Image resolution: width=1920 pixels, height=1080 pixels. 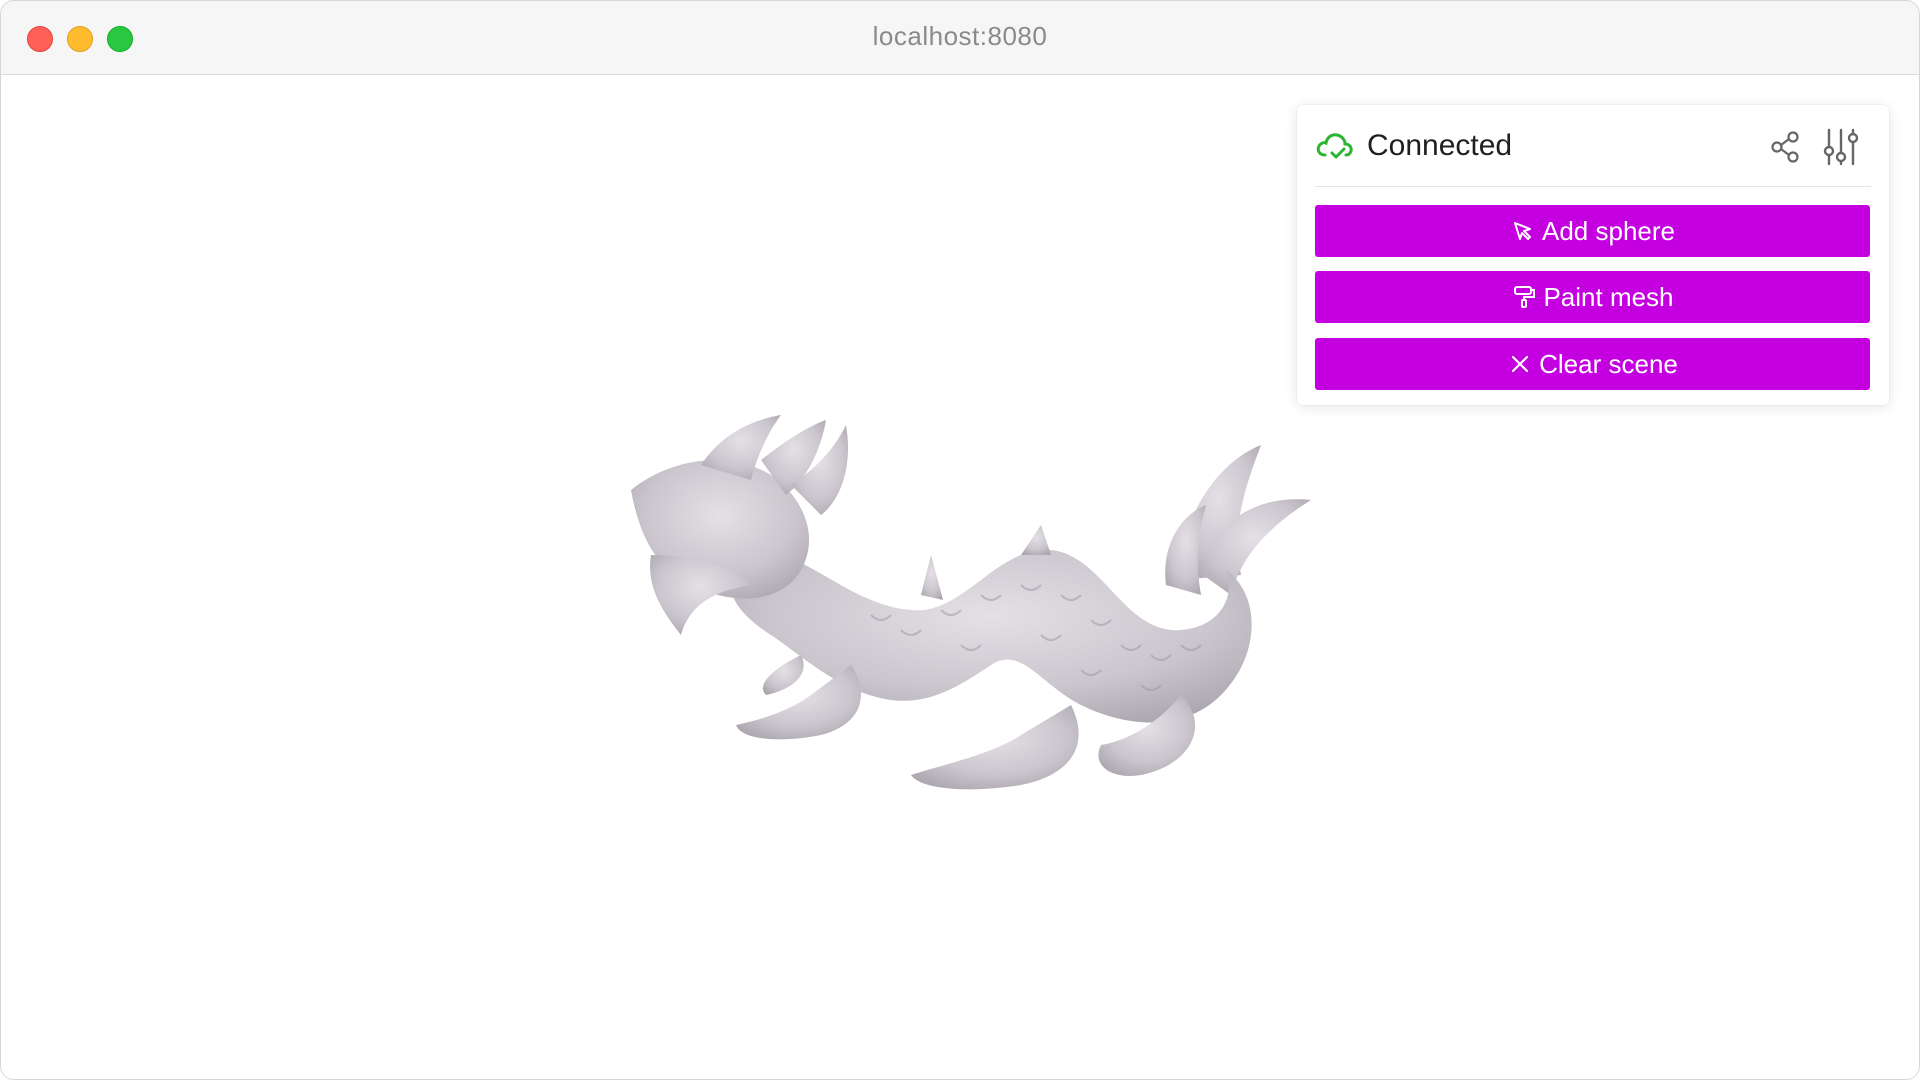 What do you see at coordinates (1593, 146) in the screenshot?
I see `panel-header: Connected` at bounding box center [1593, 146].